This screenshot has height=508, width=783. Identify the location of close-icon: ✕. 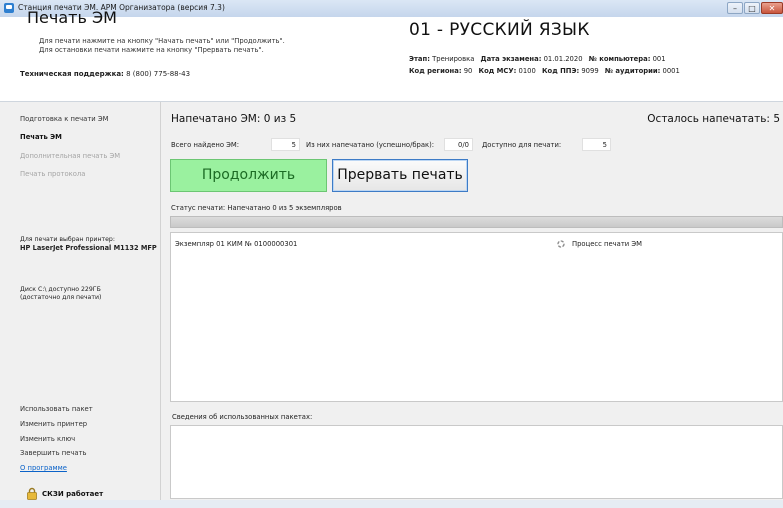
(772, 8).